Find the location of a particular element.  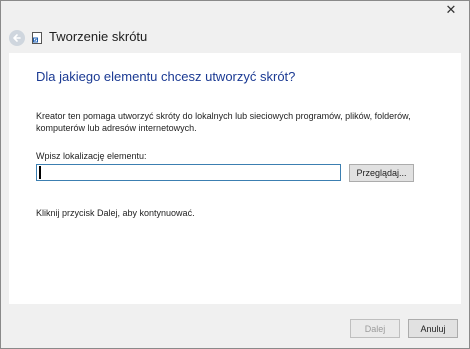

location-input is located at coordinates (188, 172).